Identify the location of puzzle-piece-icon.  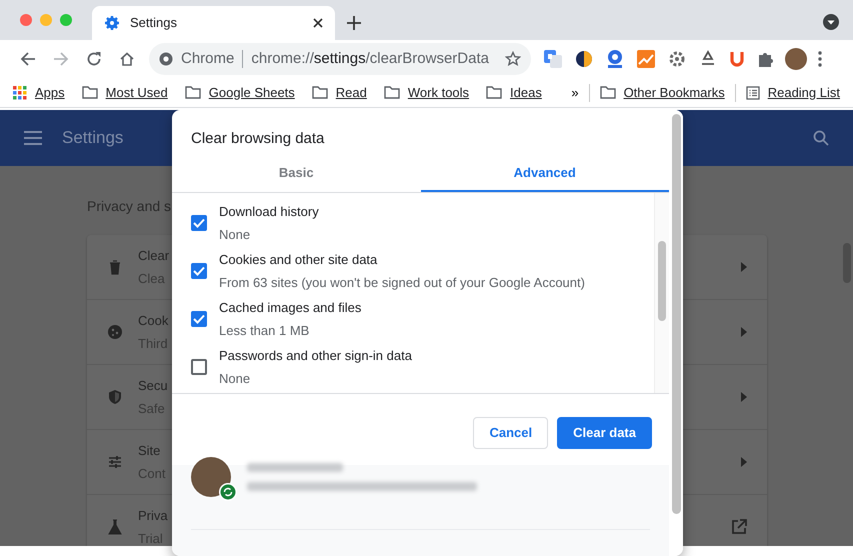
(765, 59).